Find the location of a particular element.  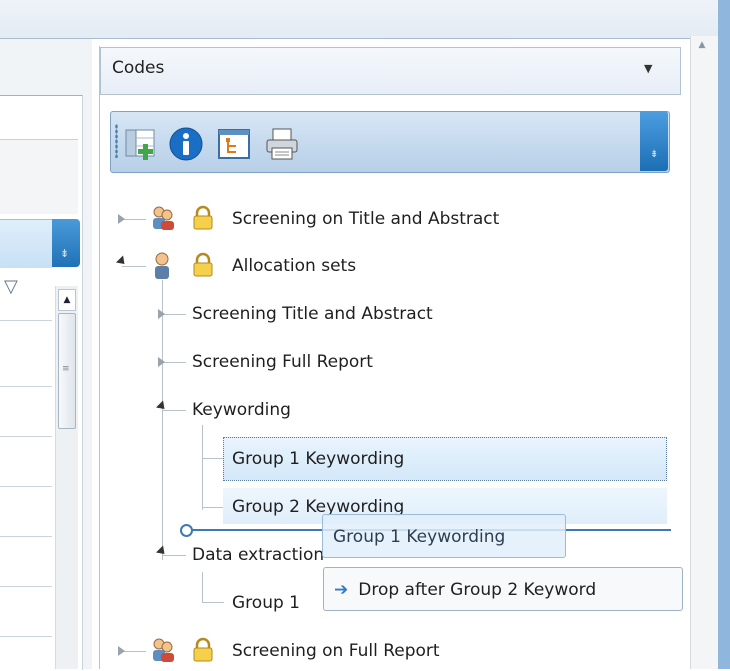

left-pane-header-area is located at coordinates (39, 176).